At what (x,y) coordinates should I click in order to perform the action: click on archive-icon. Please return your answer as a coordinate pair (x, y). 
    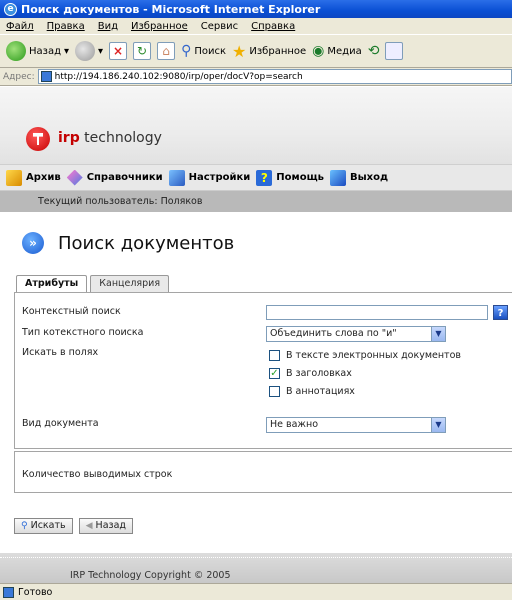
    Looking at the image, I should click on (14, 177).